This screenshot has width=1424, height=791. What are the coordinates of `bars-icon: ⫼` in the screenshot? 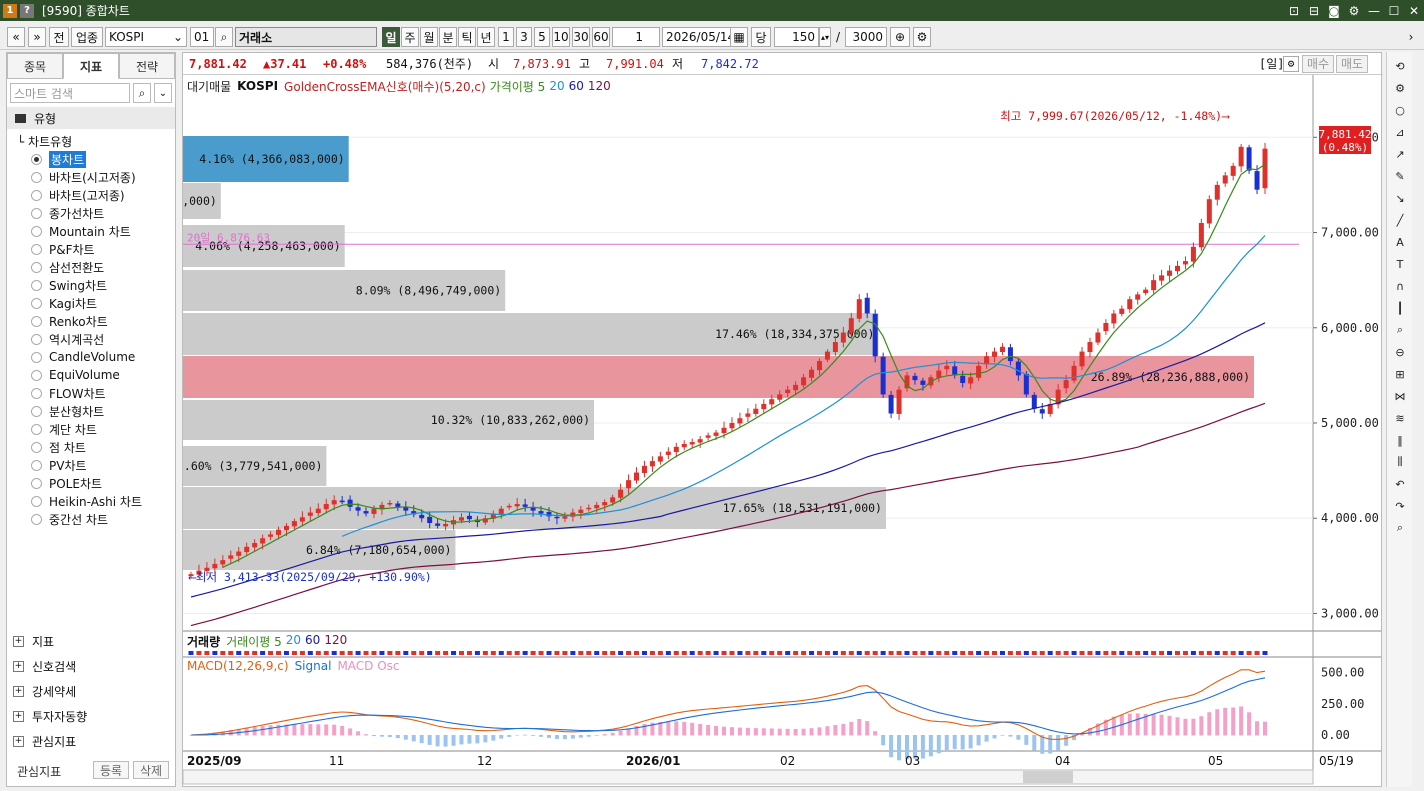 It's located at (1400, 462).